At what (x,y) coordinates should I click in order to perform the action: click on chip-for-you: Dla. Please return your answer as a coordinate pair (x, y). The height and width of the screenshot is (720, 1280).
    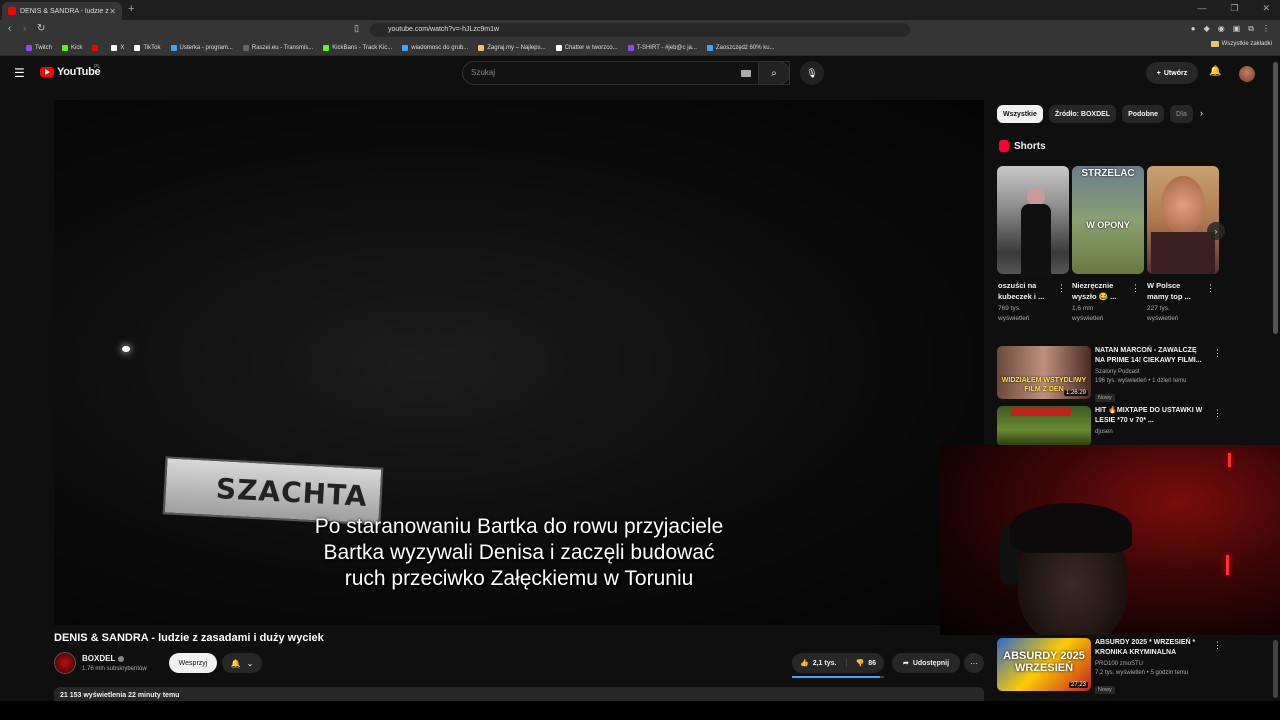
    Looking at the image, I should click on (1181, 114).